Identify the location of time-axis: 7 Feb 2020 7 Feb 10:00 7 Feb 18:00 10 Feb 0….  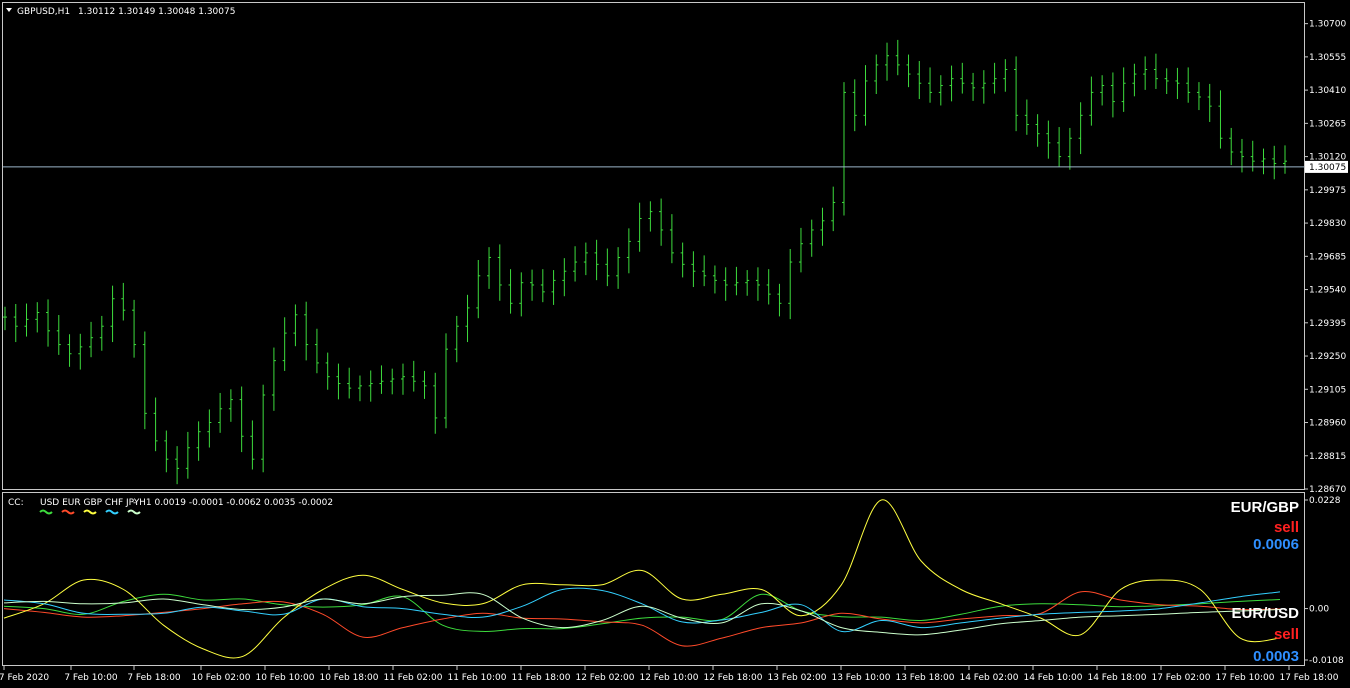
(669, 674).